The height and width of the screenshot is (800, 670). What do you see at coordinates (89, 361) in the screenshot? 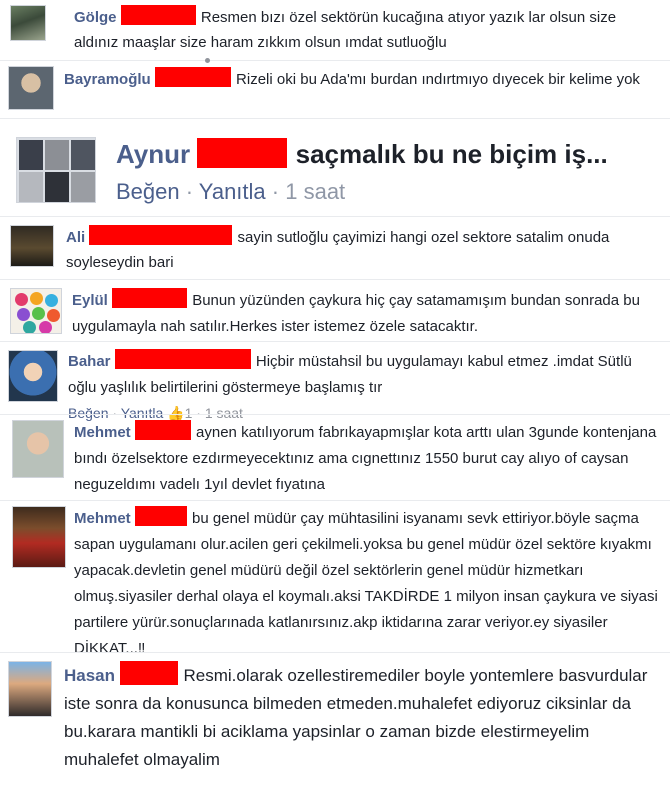
I see `author-name: Bahar` at bounding box center [89, 361].